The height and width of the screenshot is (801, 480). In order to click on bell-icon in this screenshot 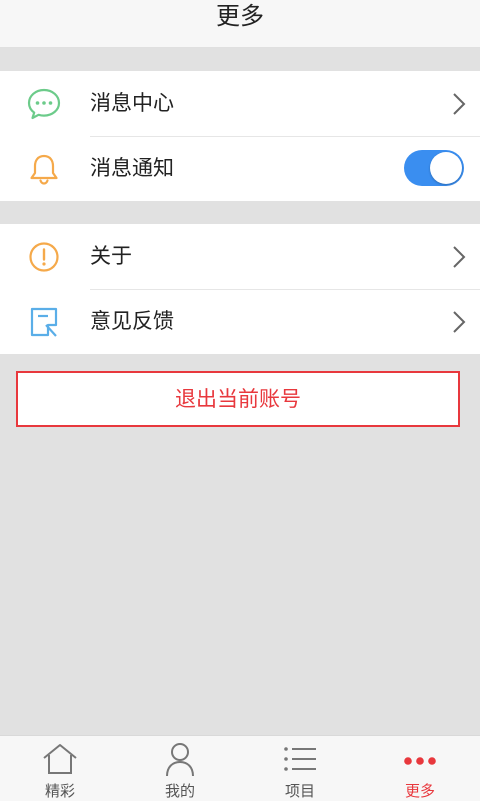, I will do `click(44, 169)`.